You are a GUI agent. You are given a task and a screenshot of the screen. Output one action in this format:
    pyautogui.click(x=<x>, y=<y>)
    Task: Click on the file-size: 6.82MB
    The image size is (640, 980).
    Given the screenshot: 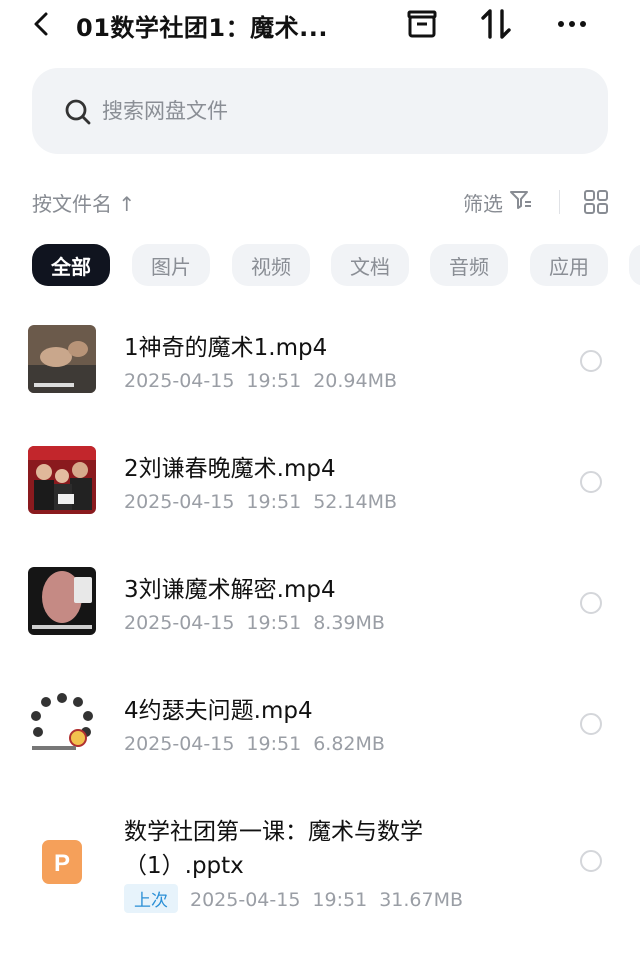 What is the action you would take?
    pyautogui.click(x=349, y=744)
    